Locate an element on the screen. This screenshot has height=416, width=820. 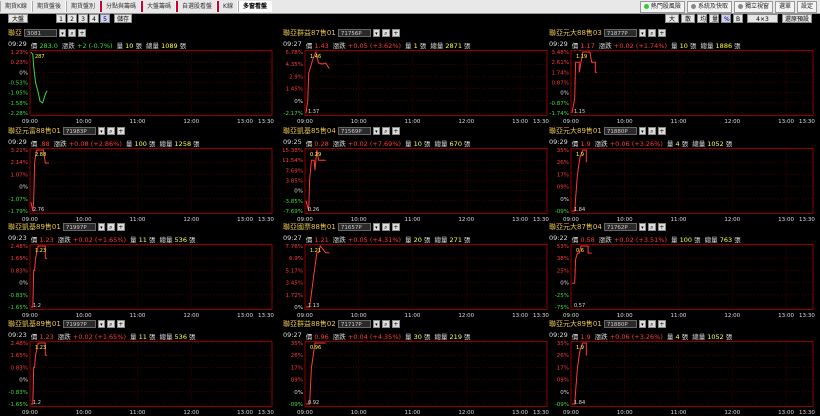
symbol-code-input: 71756P is located at coordinates (354, 33).